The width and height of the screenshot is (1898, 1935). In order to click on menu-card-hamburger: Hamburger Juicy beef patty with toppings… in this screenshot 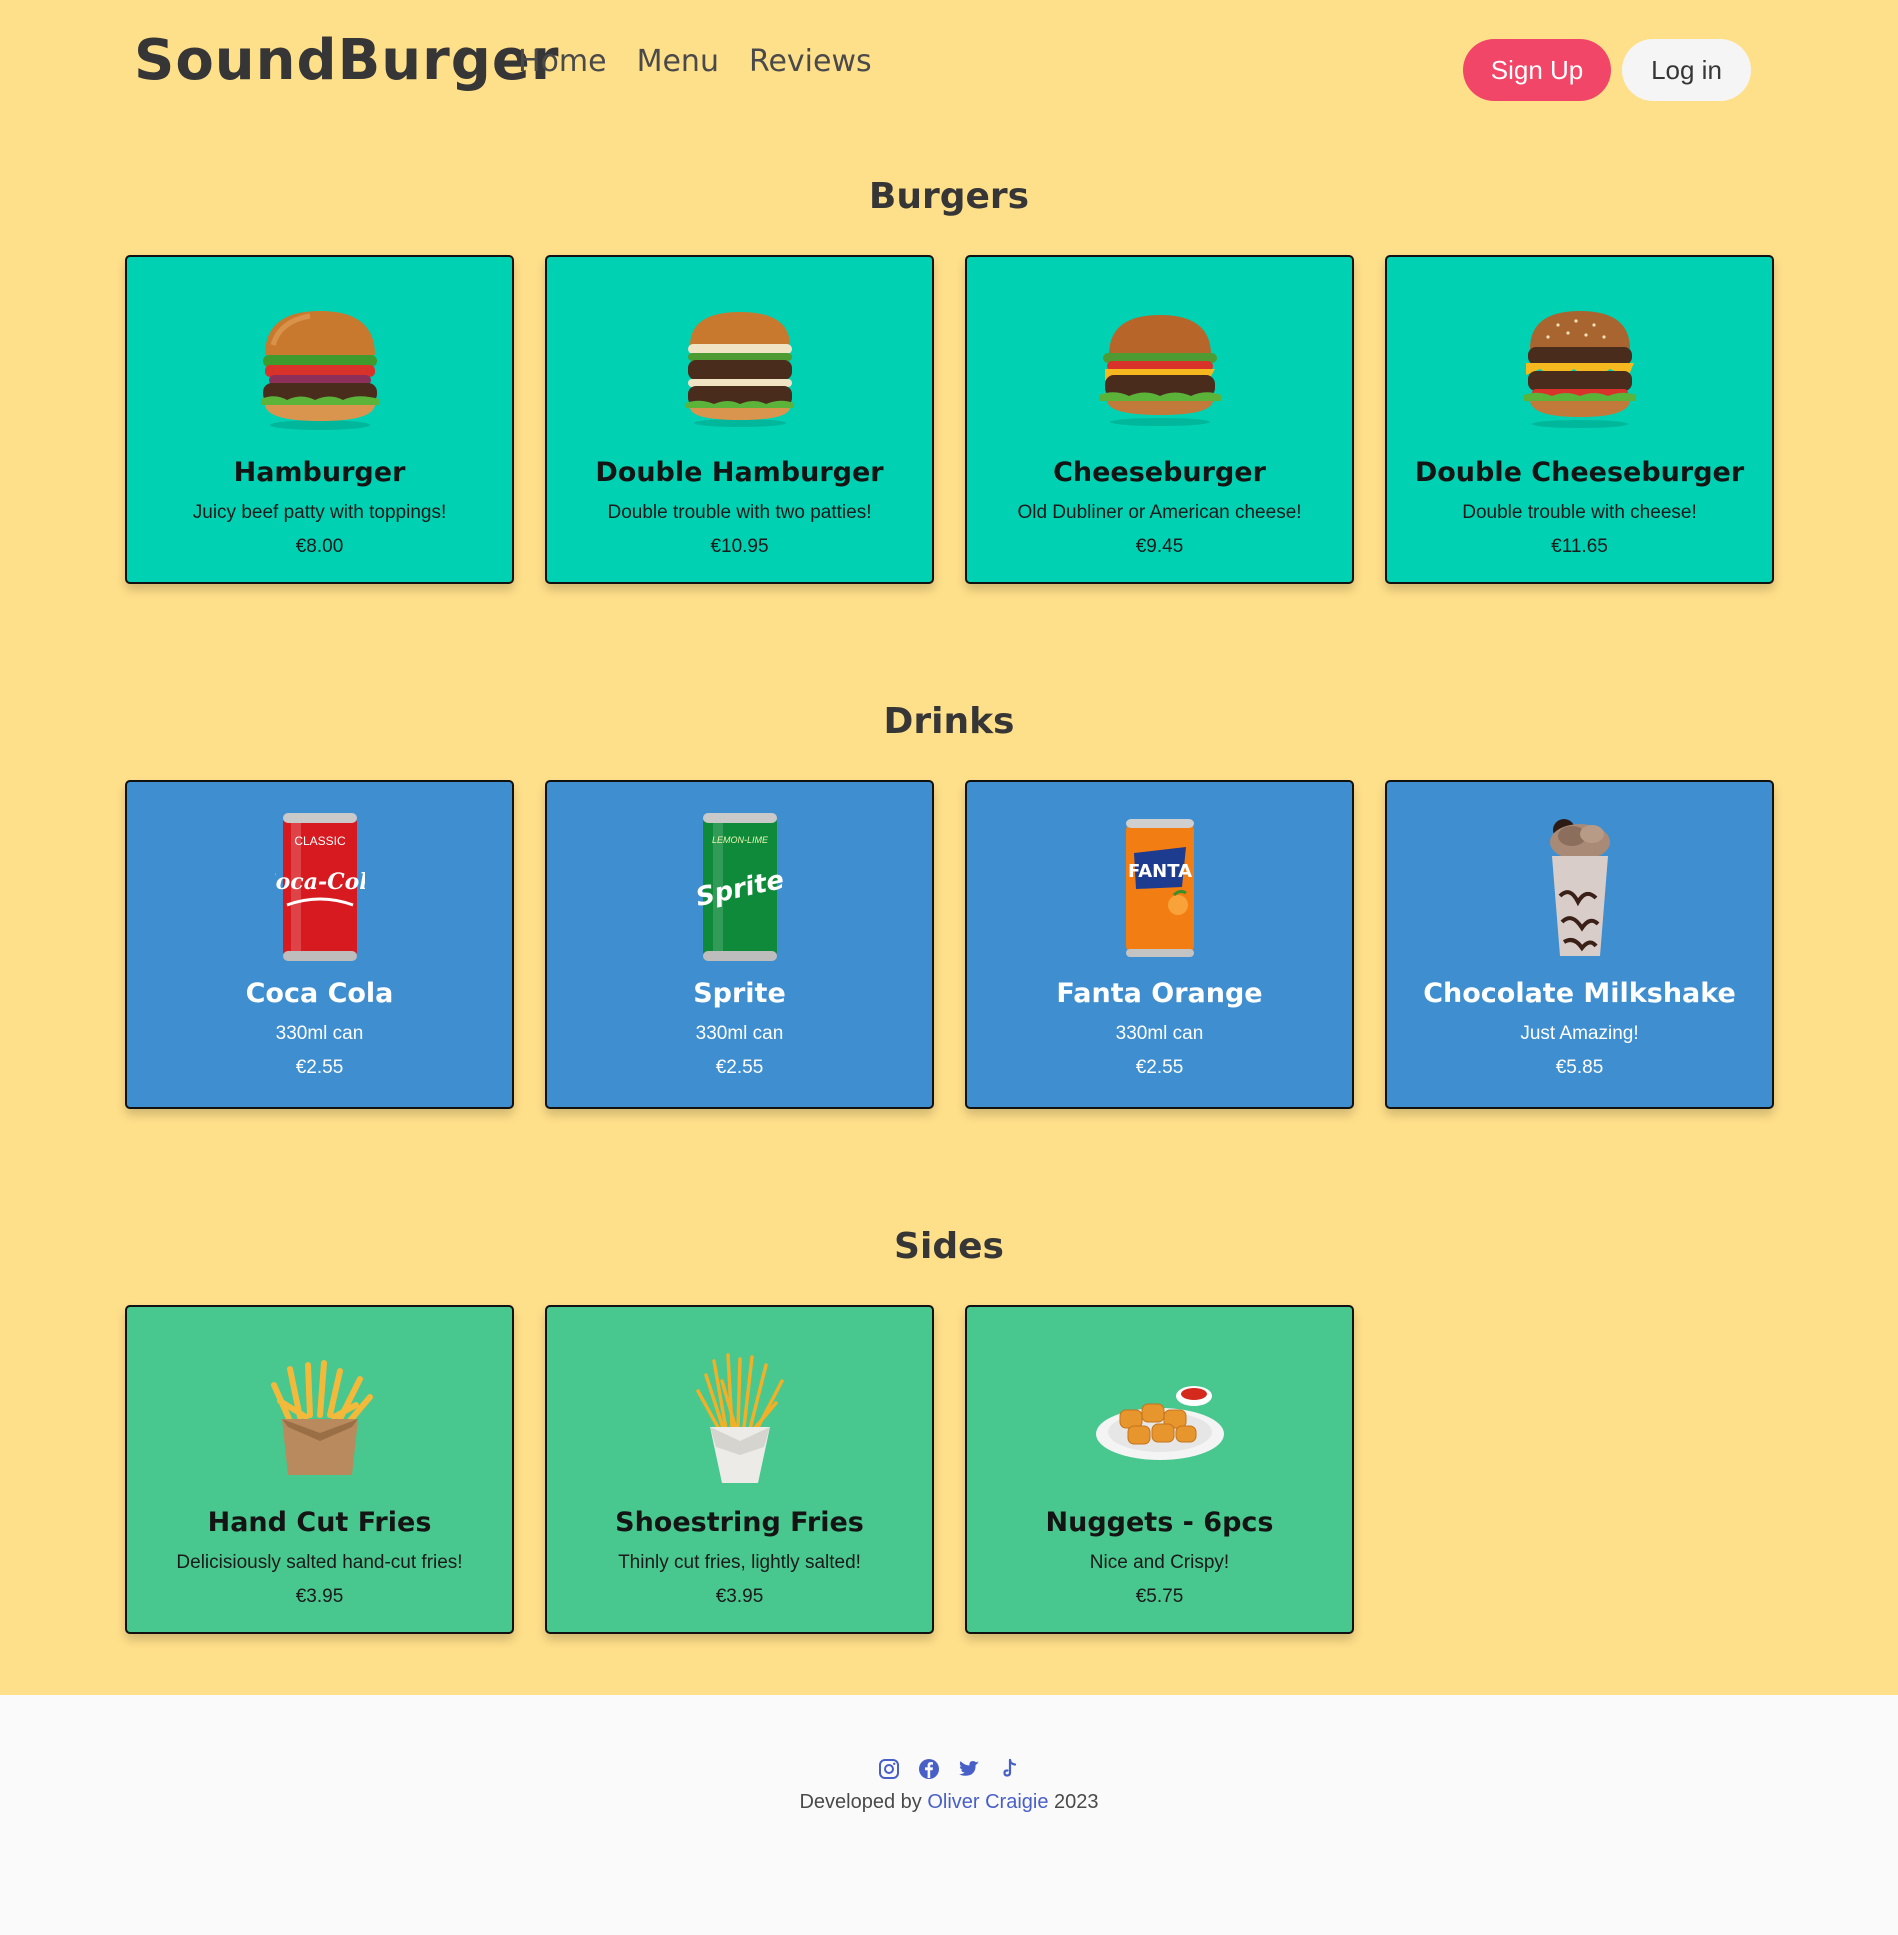, I will do `click(319, 419)`.